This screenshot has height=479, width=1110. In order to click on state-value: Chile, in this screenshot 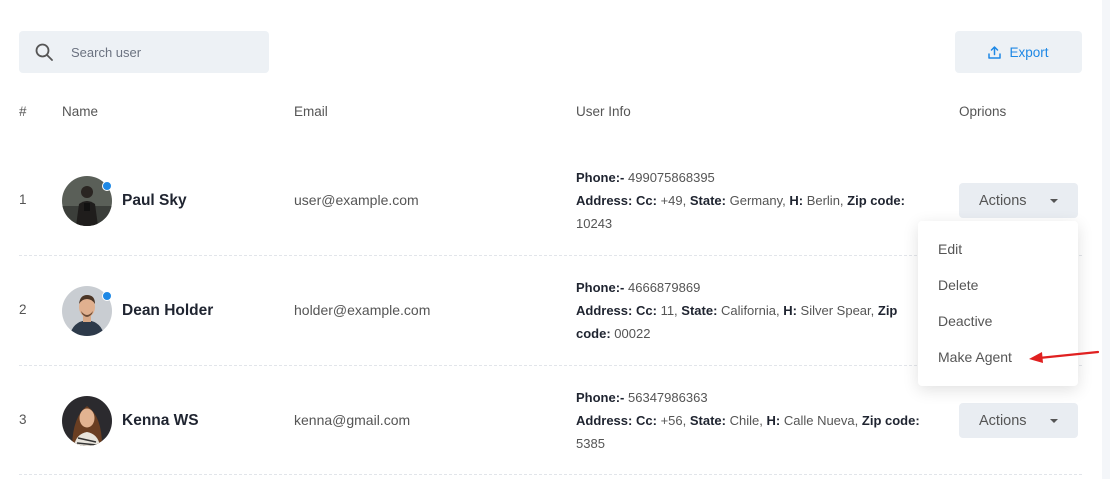, I will do `click(746, 420)`.